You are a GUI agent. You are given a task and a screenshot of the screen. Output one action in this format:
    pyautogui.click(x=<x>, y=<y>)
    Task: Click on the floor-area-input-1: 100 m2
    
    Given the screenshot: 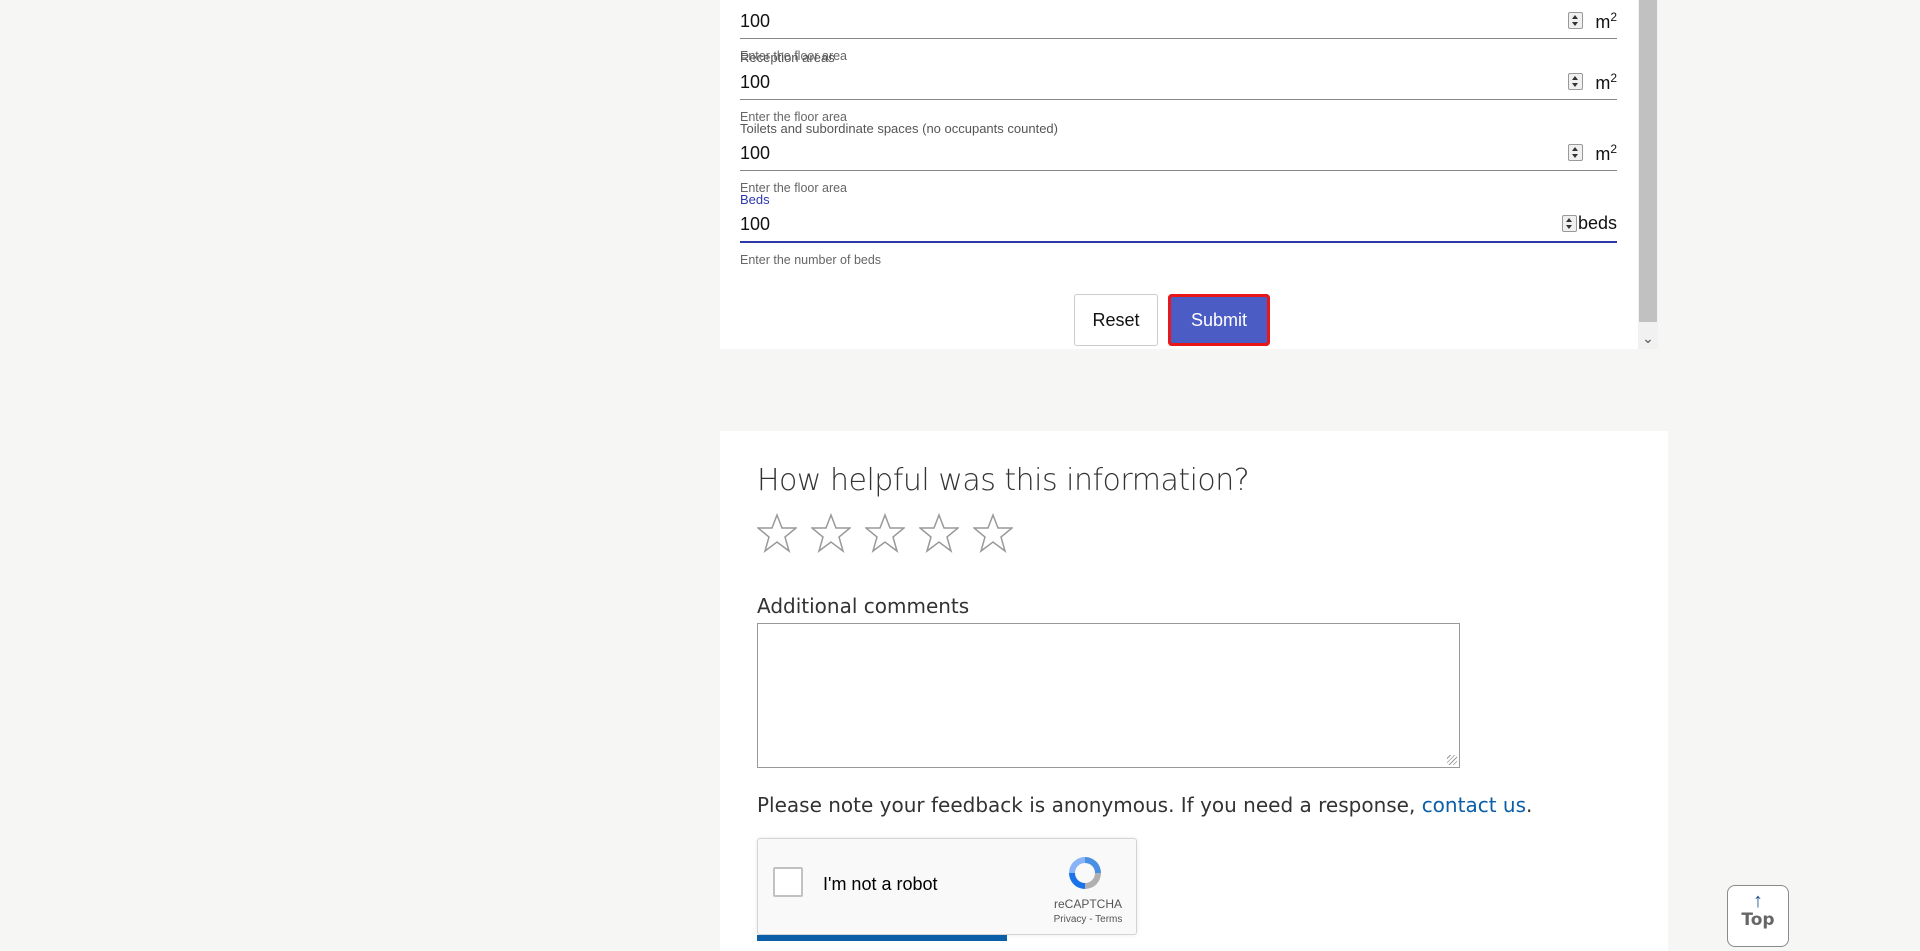 What is the action you would take?
    pyautogui.click(x=1178, y=21)
    